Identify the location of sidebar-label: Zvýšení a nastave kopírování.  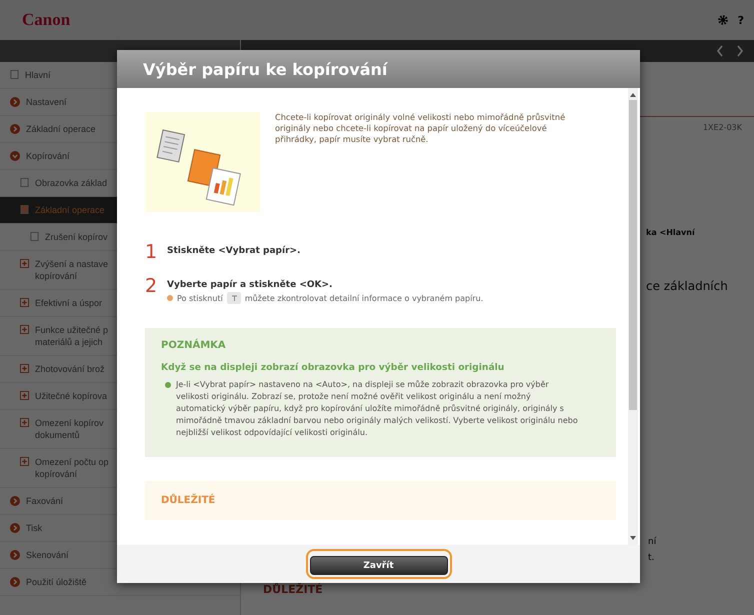
(71, 270).